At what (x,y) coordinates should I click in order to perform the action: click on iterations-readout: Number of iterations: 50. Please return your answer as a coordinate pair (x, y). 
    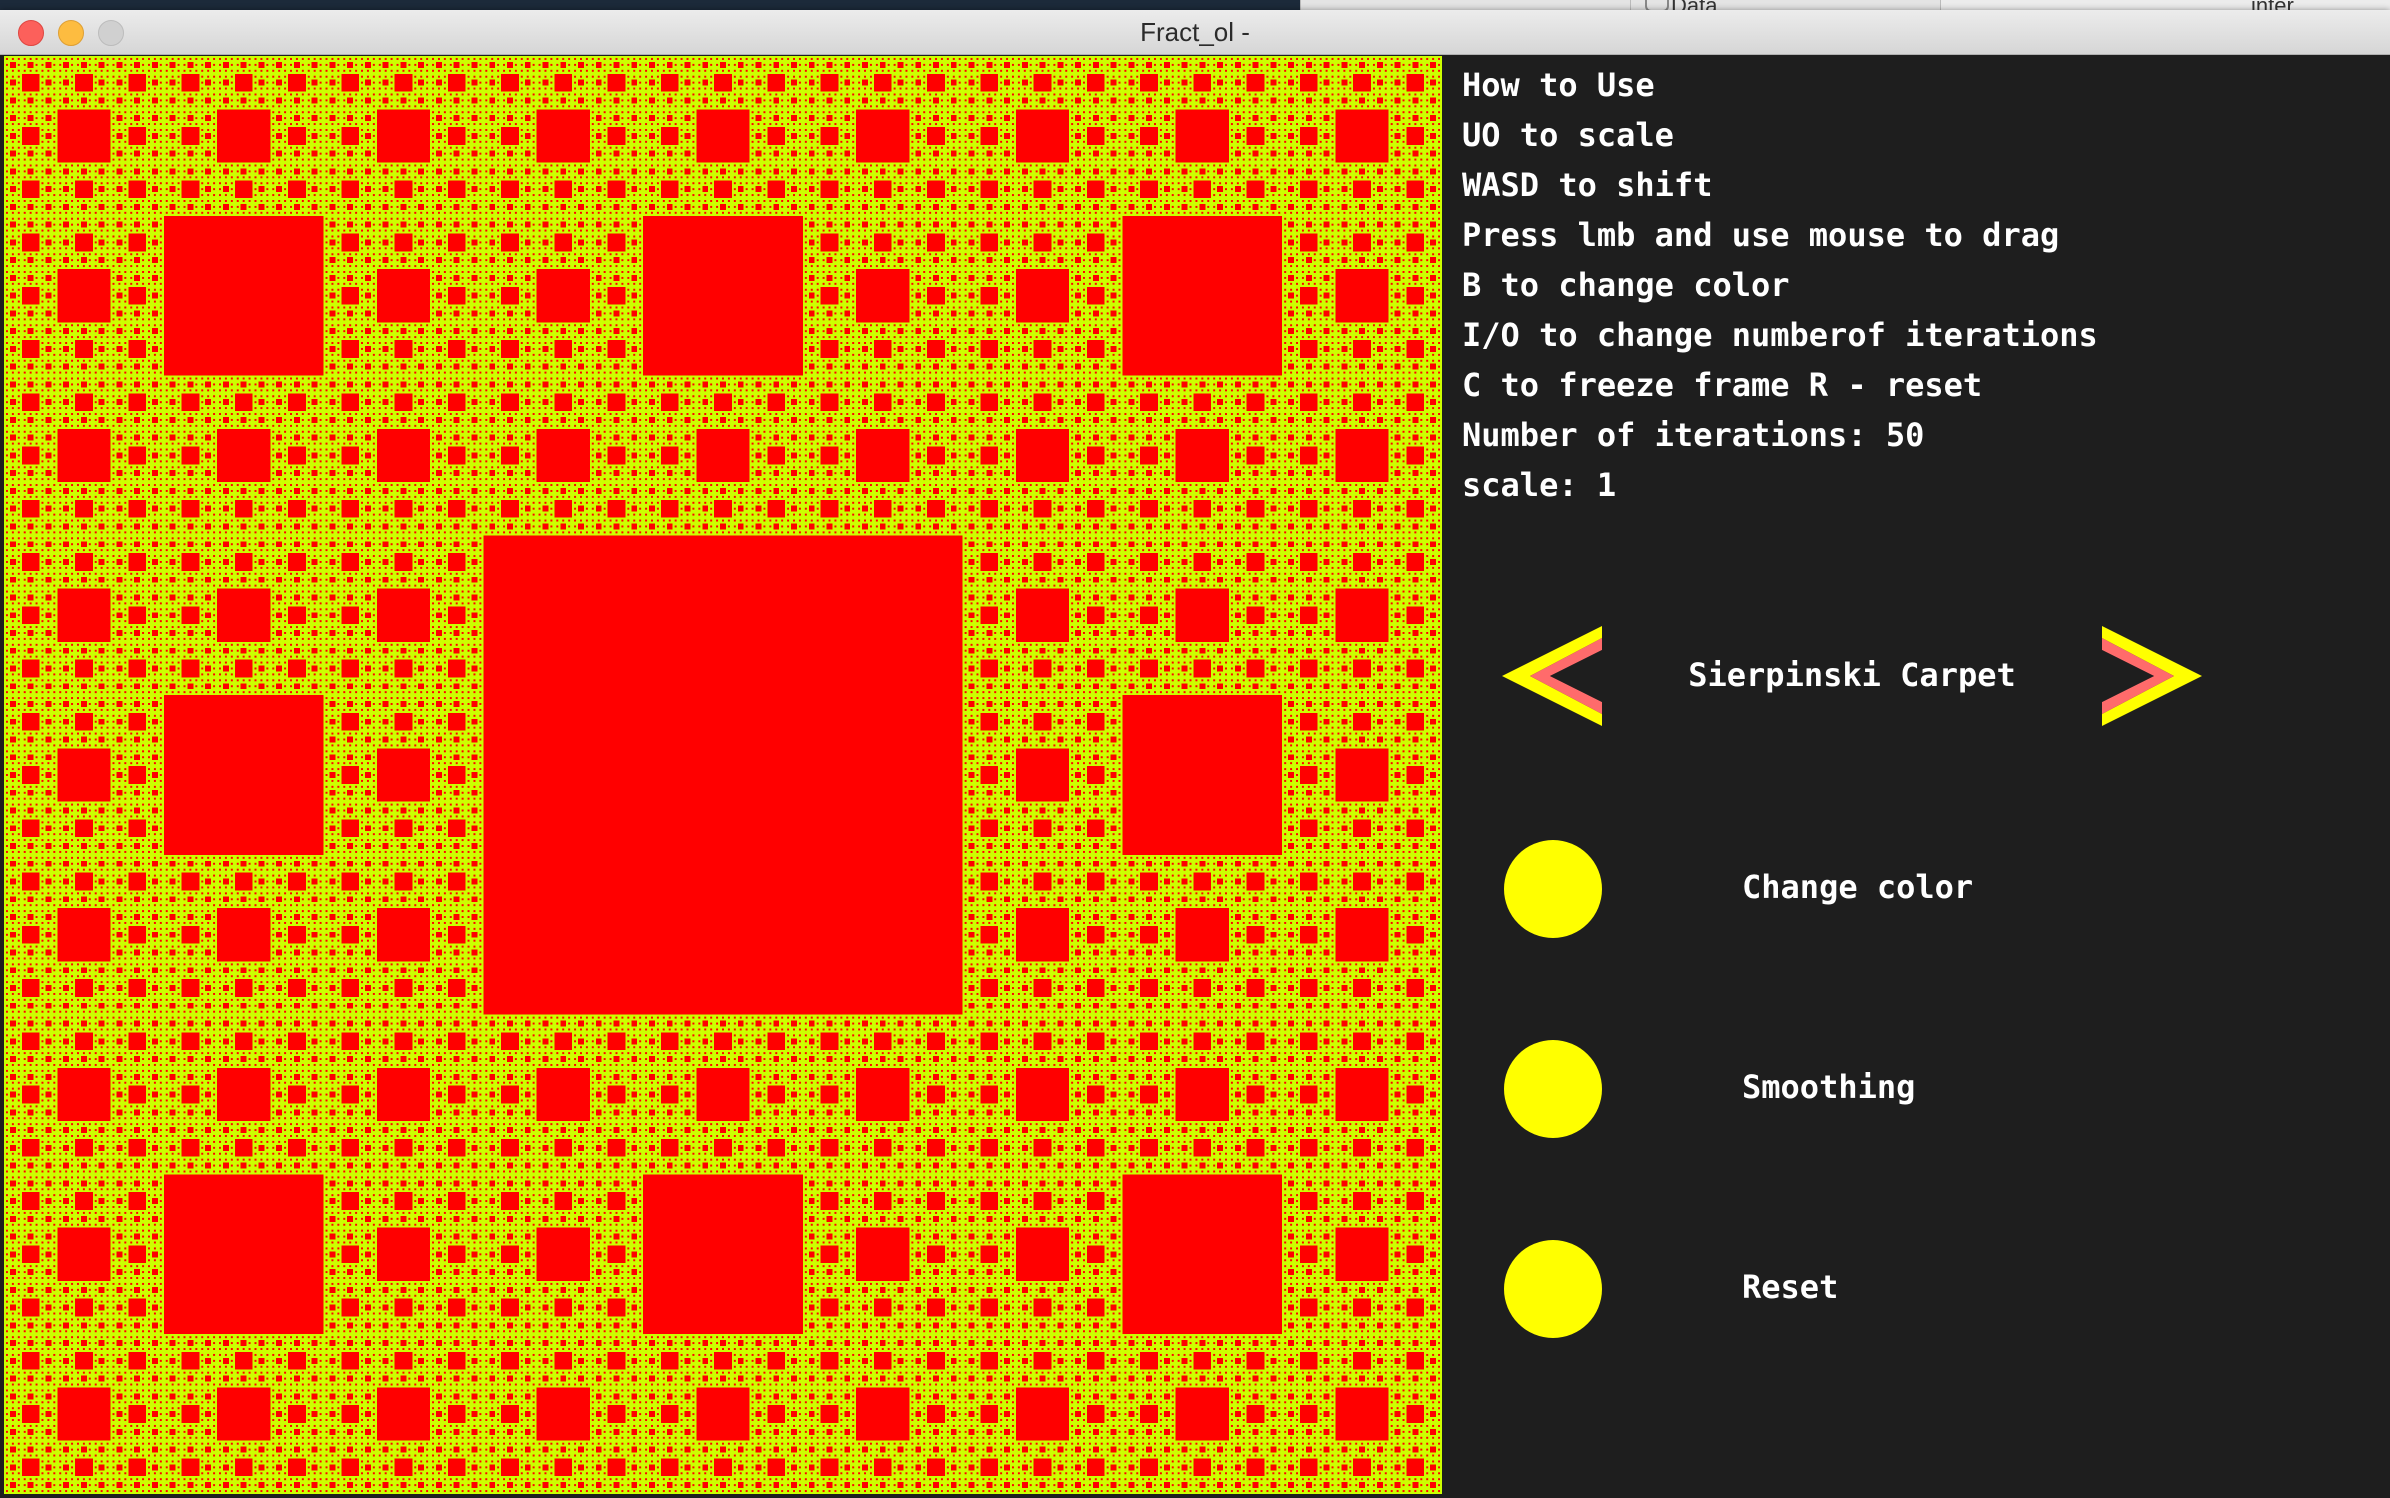
    Looking at the image, I should click on (1693, 435).